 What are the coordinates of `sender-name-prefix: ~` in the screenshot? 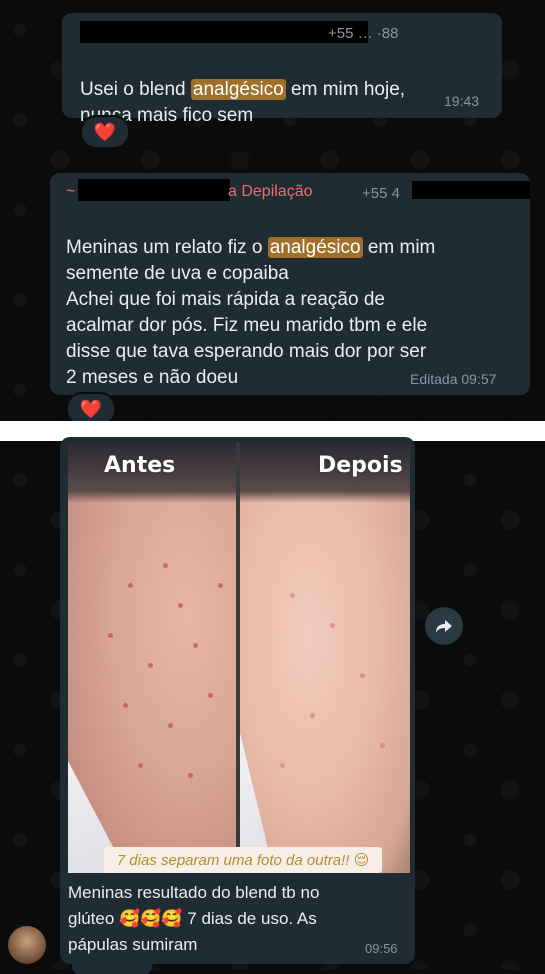 It's located at (71, 191).